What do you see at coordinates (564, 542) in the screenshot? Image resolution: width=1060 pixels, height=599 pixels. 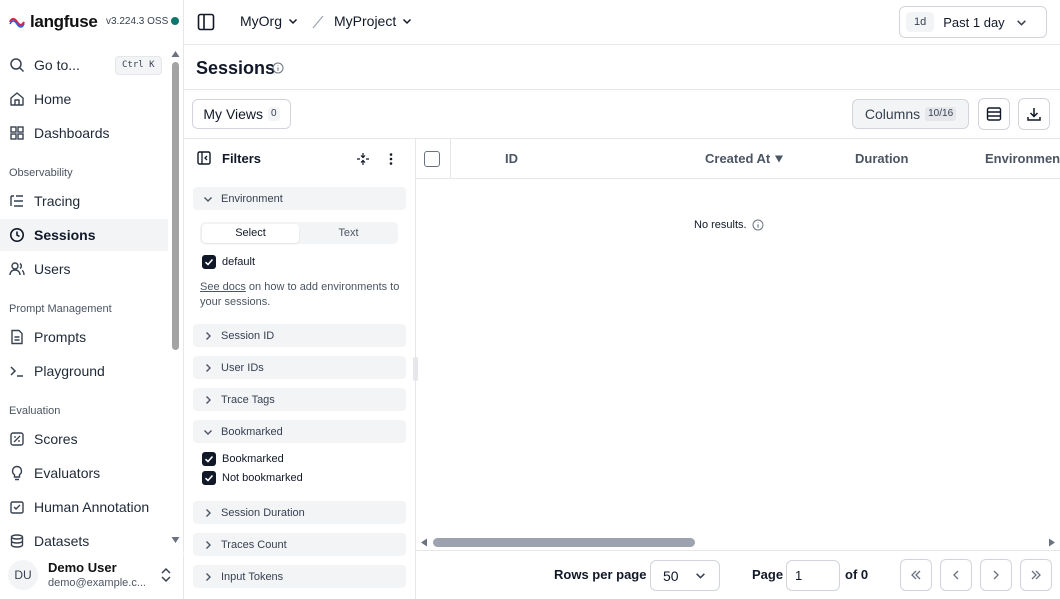 I see `table-horizontal-scroll-thumb` at bounding box center [564, 542].